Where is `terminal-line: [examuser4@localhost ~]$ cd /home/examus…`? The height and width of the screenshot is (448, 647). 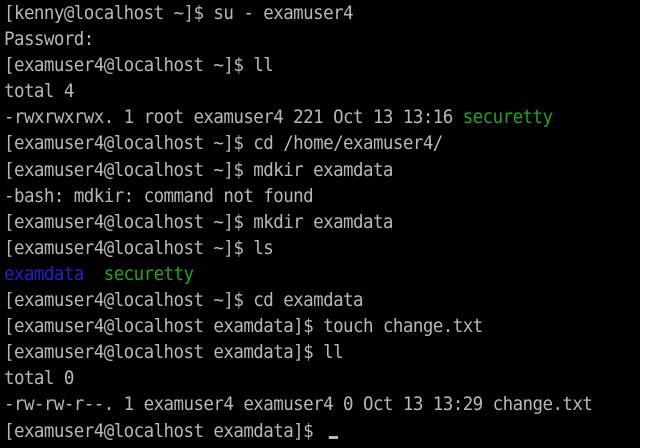 terminal-line: [examuser4@localhost ~]$ cd /home/examus… is located at coordinates (321, 143).